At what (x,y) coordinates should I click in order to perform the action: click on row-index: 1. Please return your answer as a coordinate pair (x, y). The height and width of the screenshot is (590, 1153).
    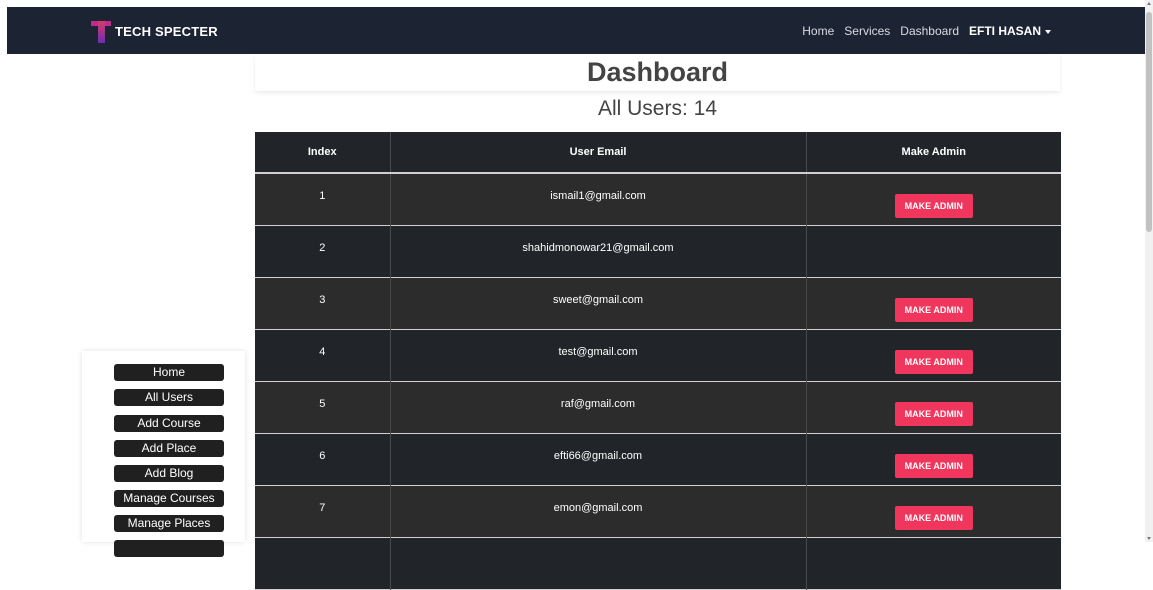
    Looking at the image, I should click on (323, 199).